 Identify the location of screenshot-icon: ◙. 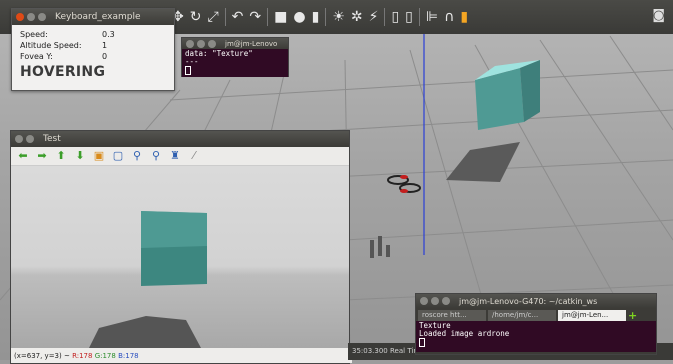
(658, 15).